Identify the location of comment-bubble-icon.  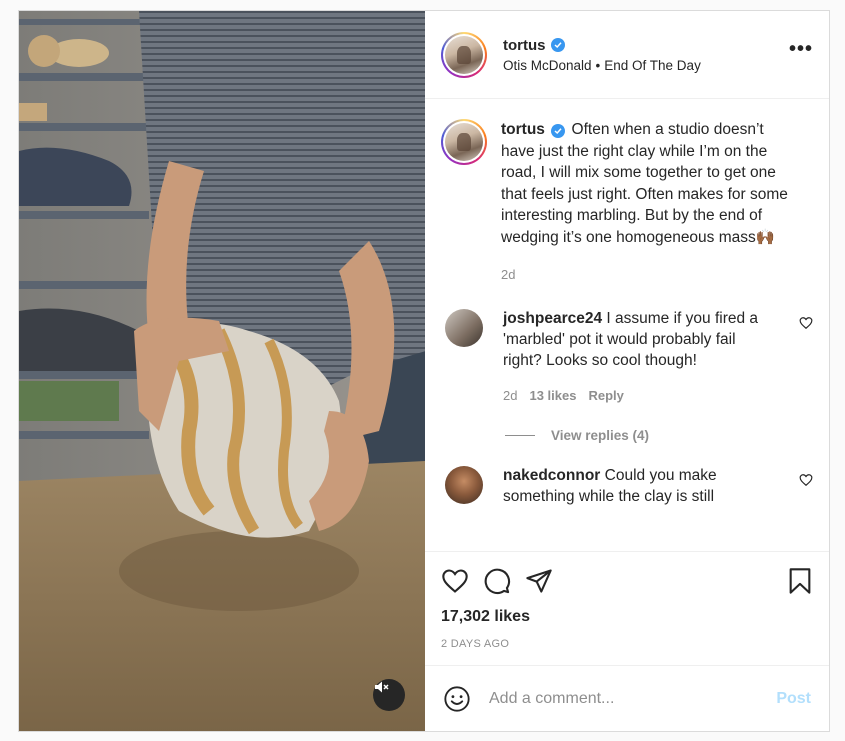
(497, 581).